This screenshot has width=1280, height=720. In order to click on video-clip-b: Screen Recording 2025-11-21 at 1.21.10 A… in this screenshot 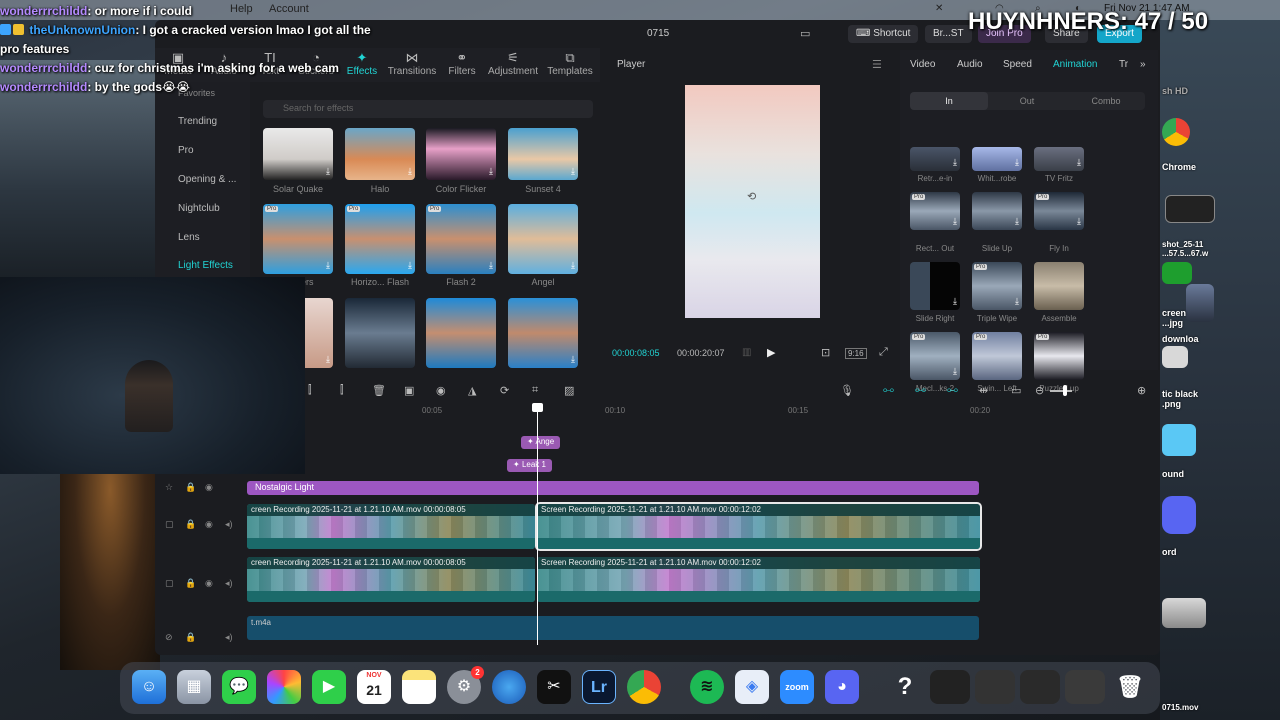, I will do `click(758, 526)`.